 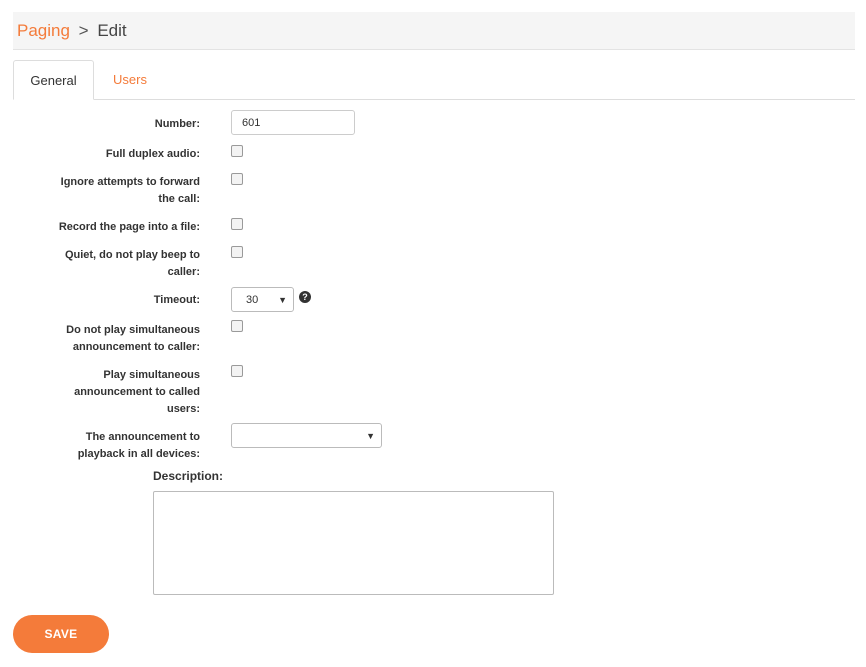 What do you see at coordinates (138, 454) in the screenshot?
I see `announcement-label-line2: playback in all devices:` at bounding box center [138, 454].